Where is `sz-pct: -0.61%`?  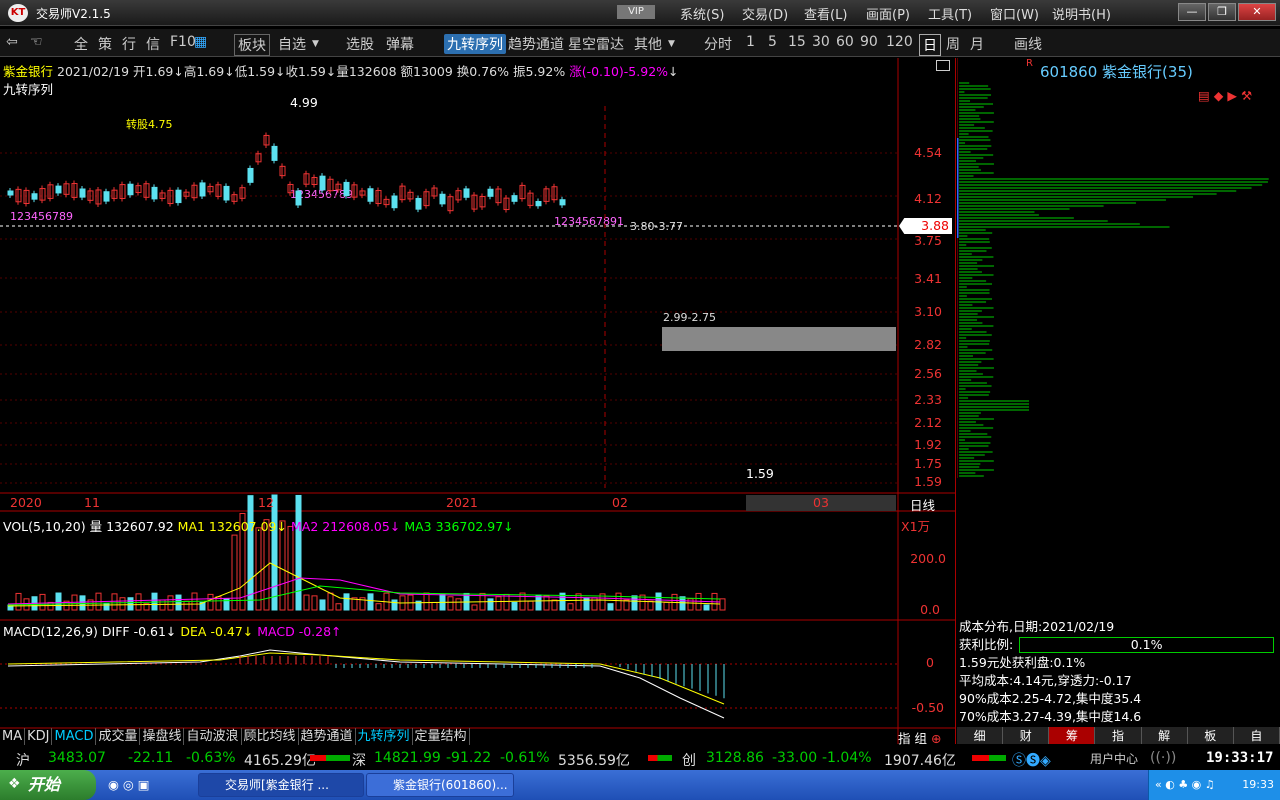 sz-pct: -0.61% is located at coordinates (525, 758).